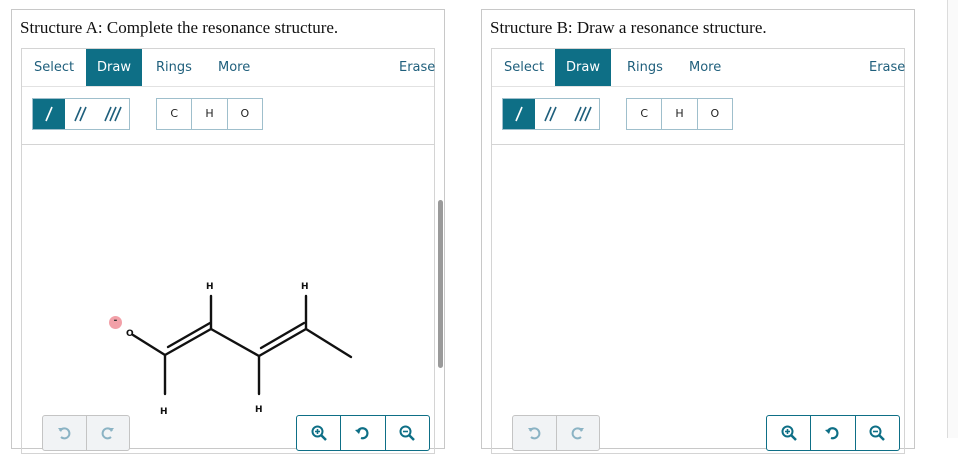  I want to click on undo-redo-b, so click(556, 433).